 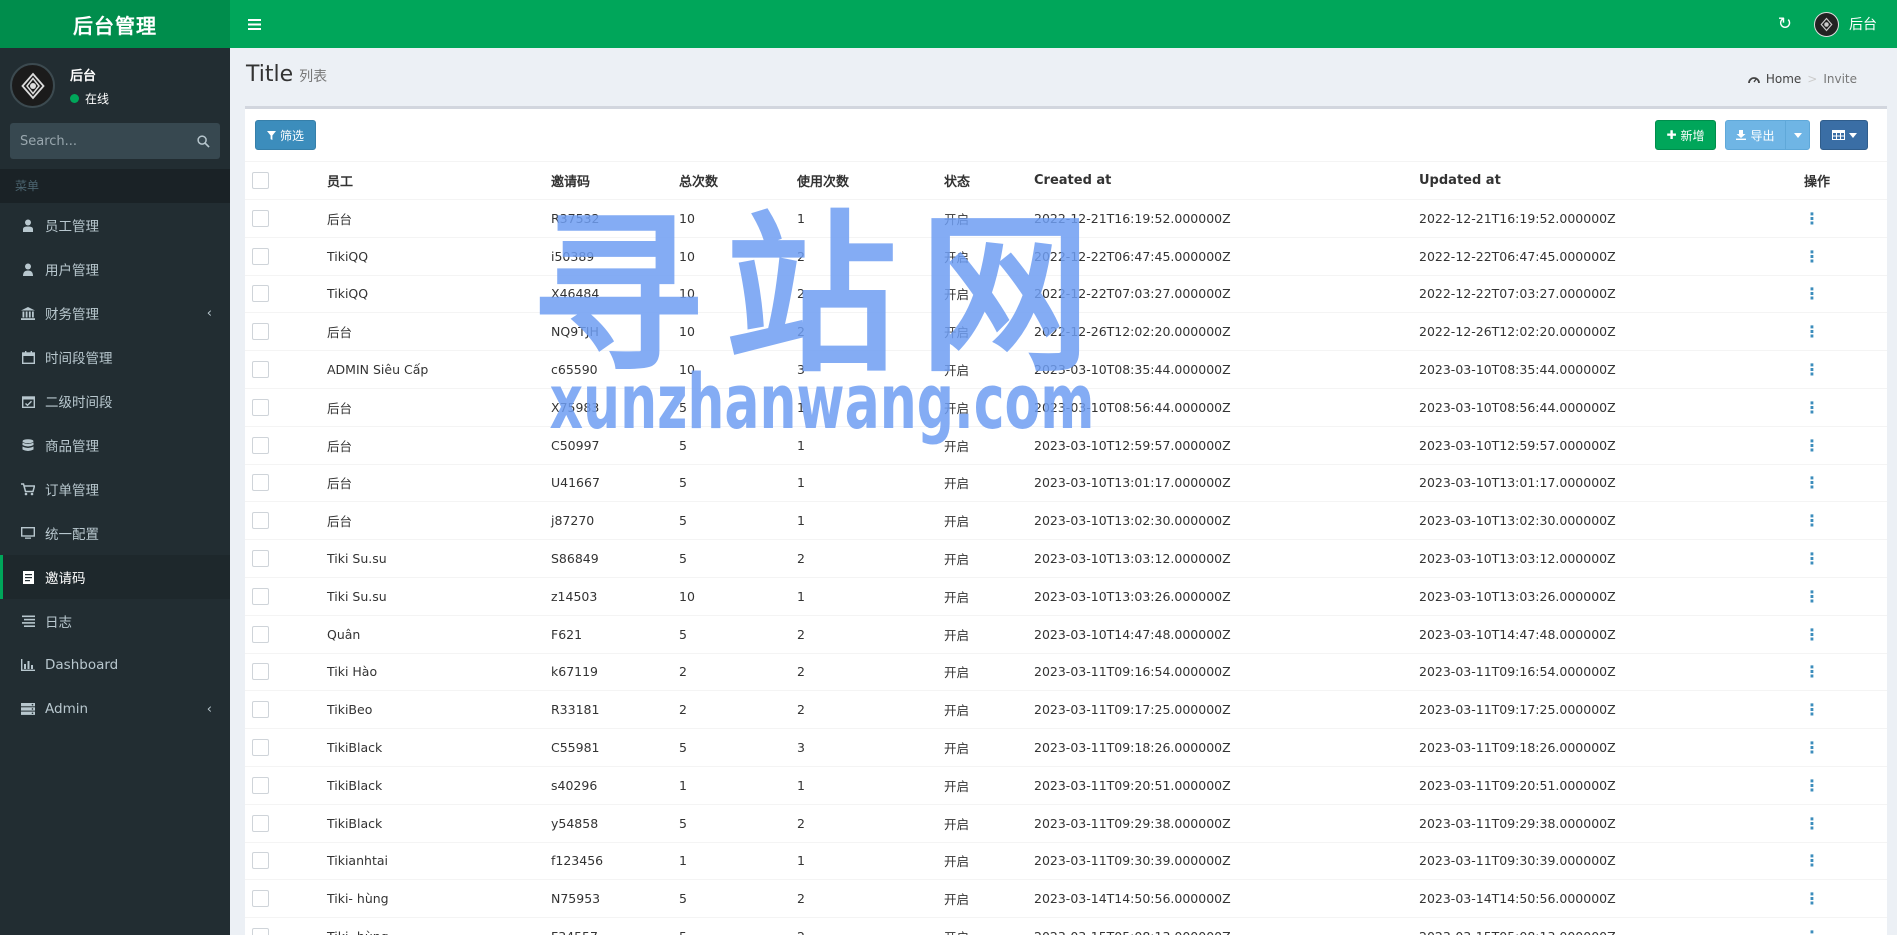 I want to click on column-header-created-at: Created at, so click(x=1226, y=180).